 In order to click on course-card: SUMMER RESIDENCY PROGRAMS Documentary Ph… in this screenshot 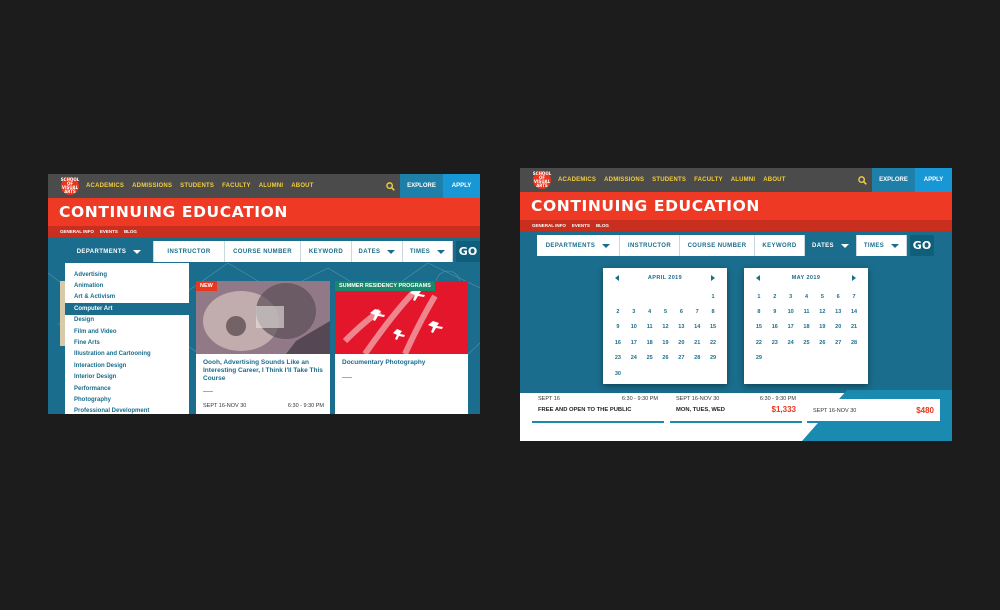, I will do `click(401, 347)`.